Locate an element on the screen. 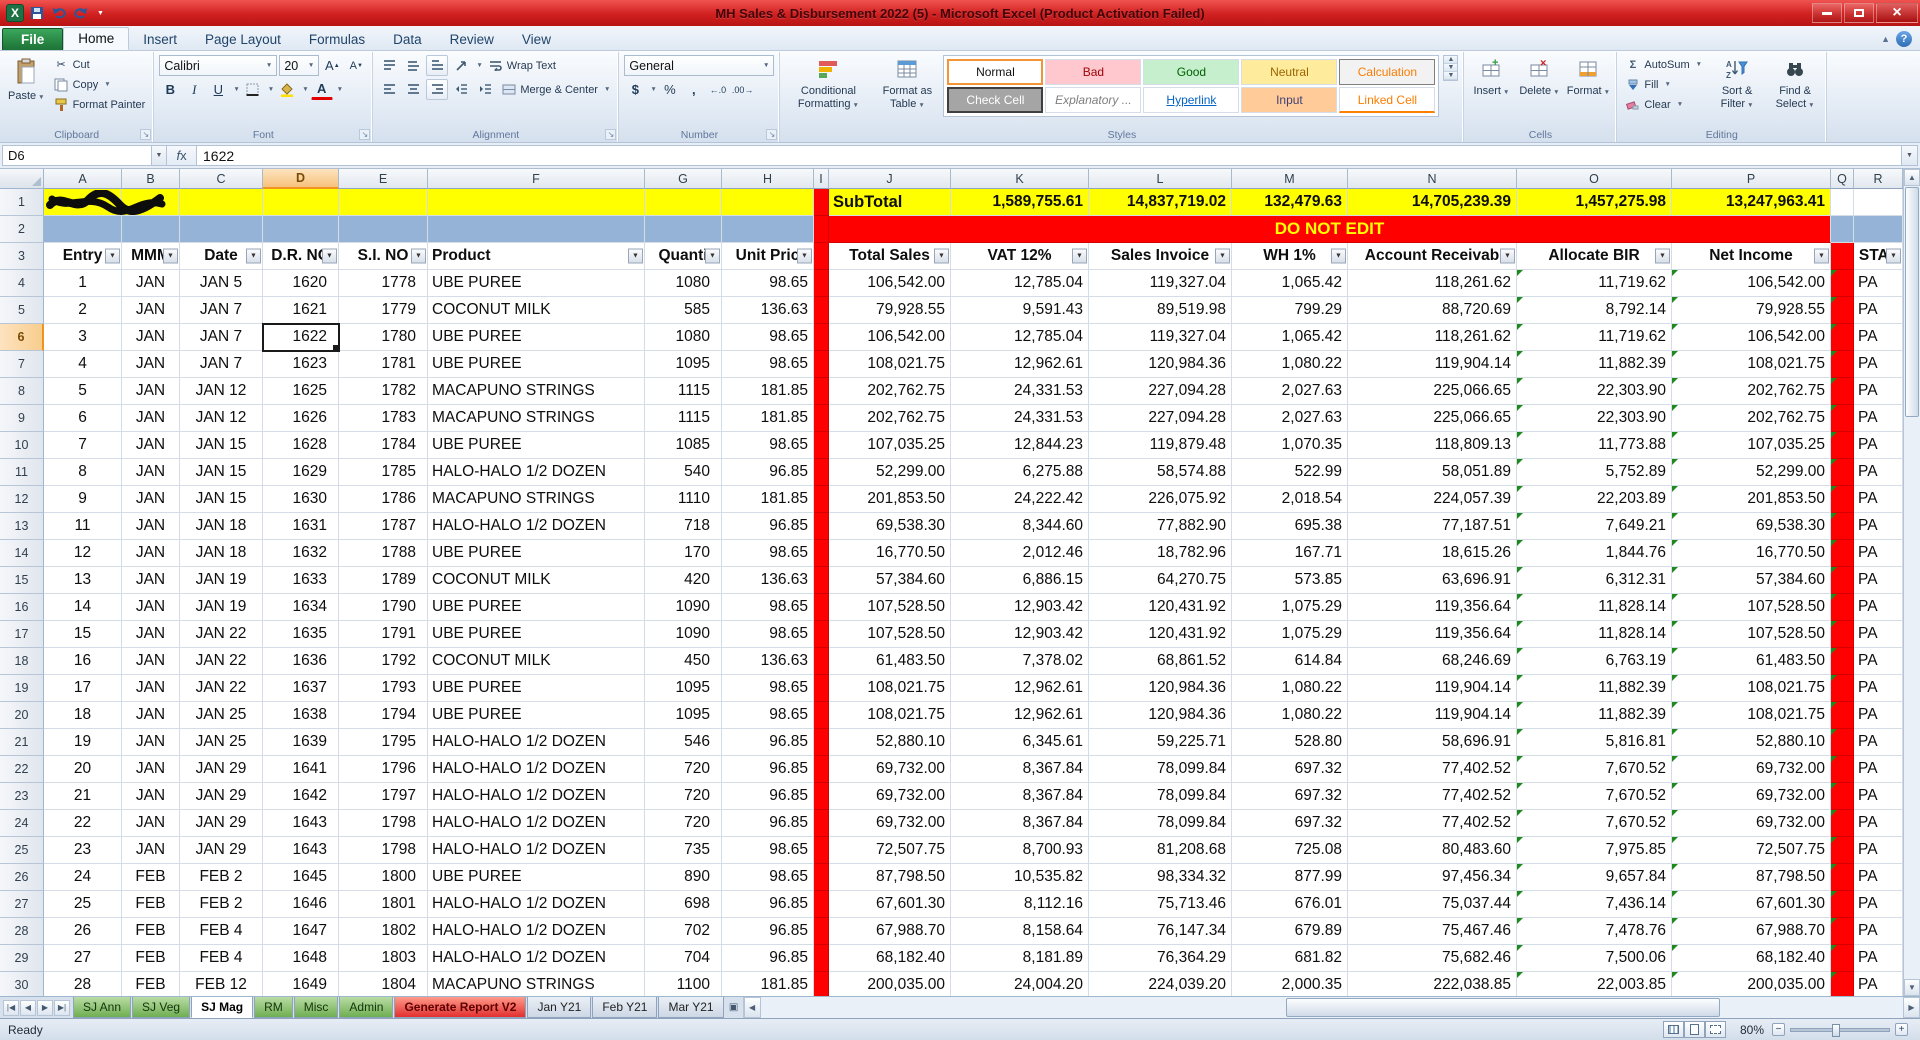  grid-cell: 225,066.65 is located at coordinates (1432, 391).